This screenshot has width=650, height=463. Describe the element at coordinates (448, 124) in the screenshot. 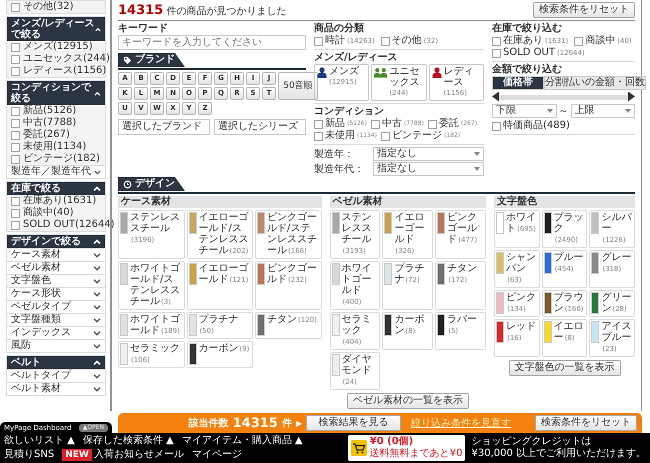

I see `option-label: 委託` at that location.